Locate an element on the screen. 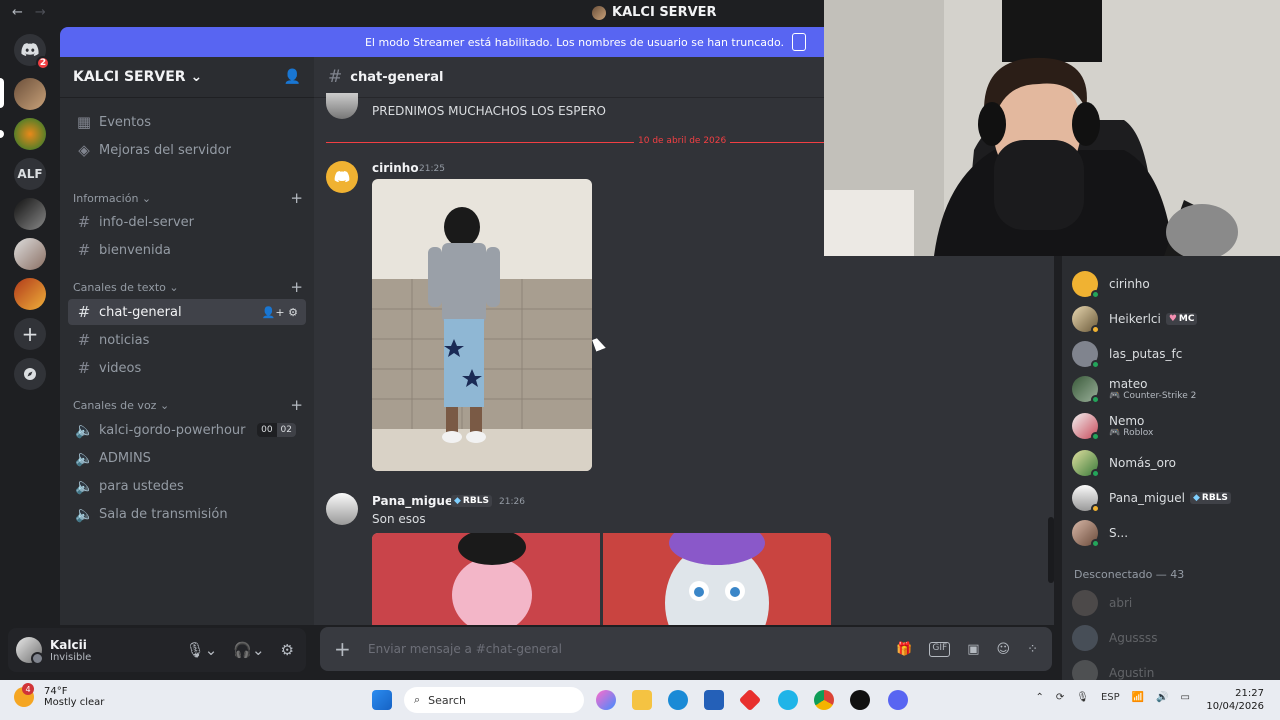 Image resolution: width=1280 pixels, height=720 pixels. user-info: Kalcii Invisible is located at coordinates (70, 650).